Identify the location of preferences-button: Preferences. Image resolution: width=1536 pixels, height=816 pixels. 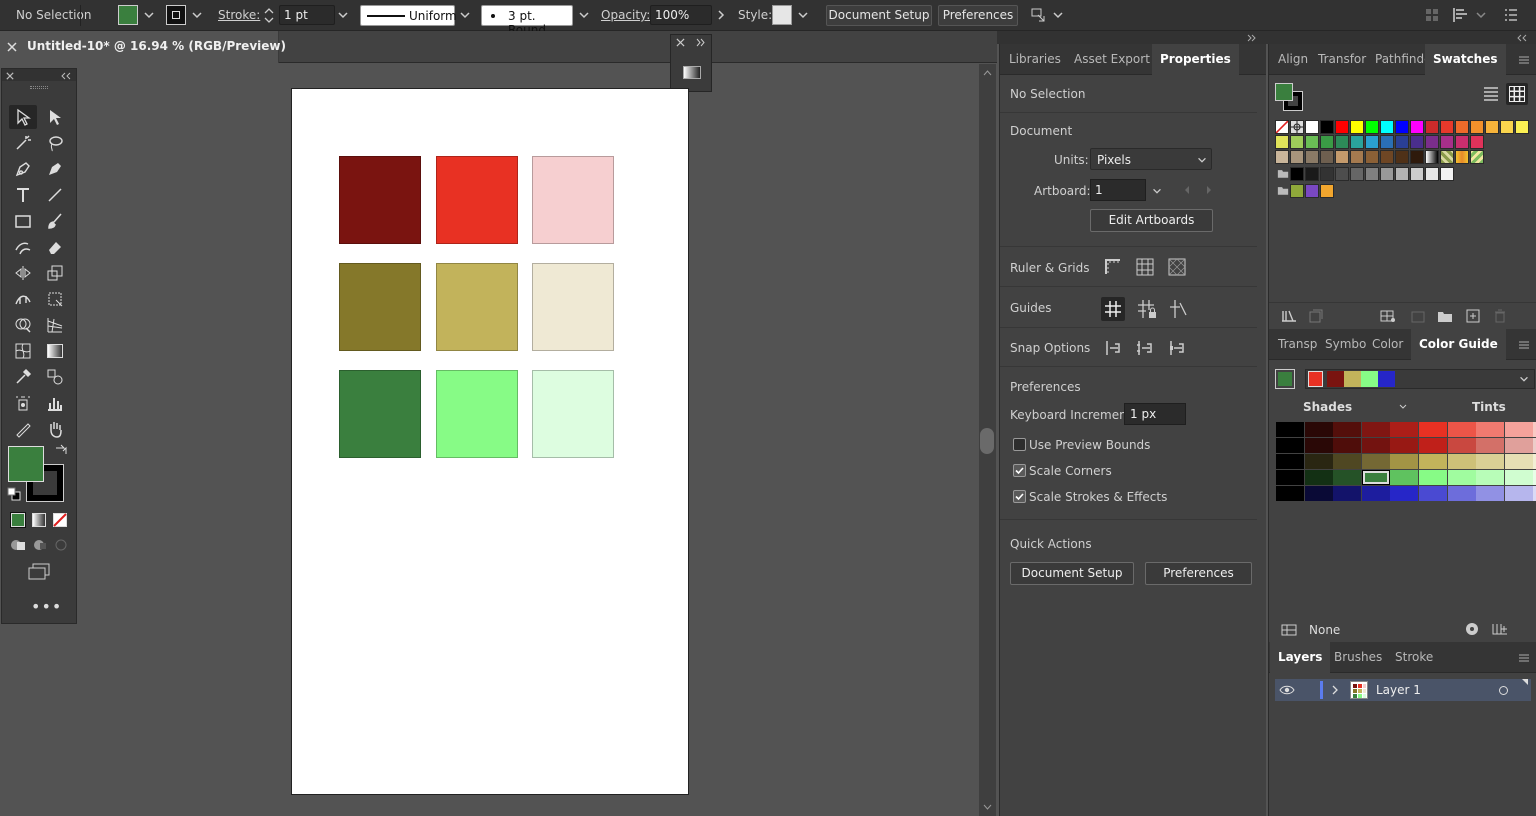
(978, 15).